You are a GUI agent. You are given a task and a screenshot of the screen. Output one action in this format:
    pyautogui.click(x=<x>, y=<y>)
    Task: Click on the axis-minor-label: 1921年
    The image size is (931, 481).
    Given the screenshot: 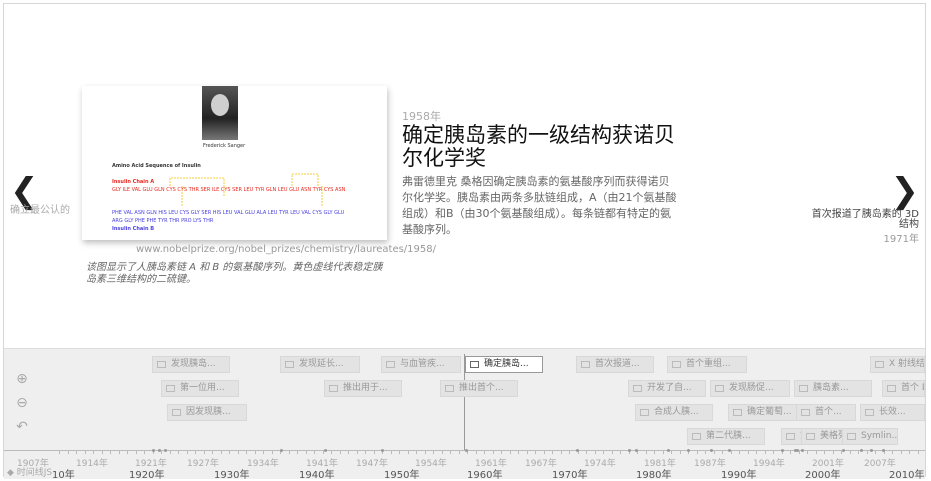 What is the action you would take?
    pyautogui.click(x=151, y=464)
    